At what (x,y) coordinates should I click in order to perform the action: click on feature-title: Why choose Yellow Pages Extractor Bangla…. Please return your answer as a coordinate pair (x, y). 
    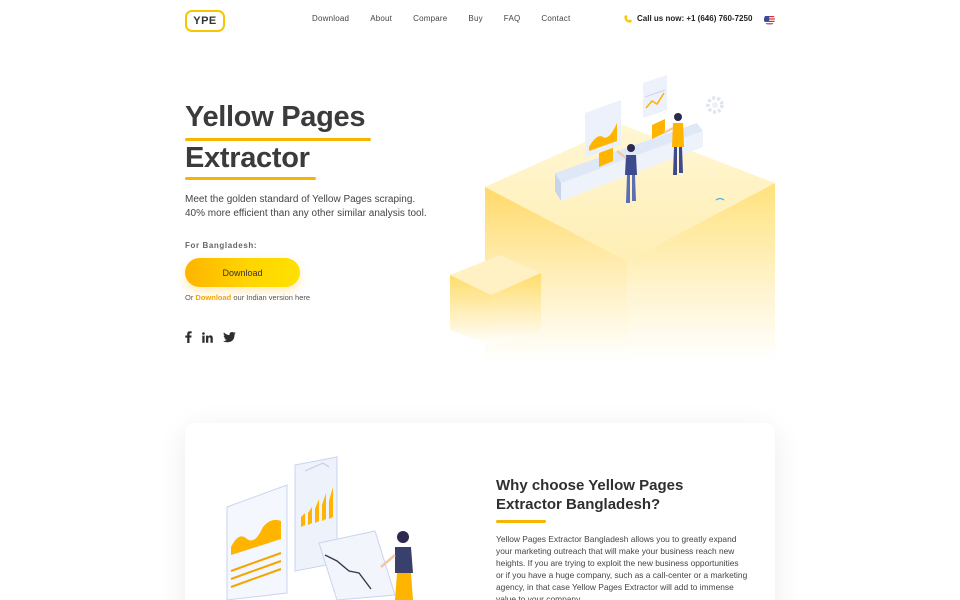
    Looking at the image, I should click on (590, 495).